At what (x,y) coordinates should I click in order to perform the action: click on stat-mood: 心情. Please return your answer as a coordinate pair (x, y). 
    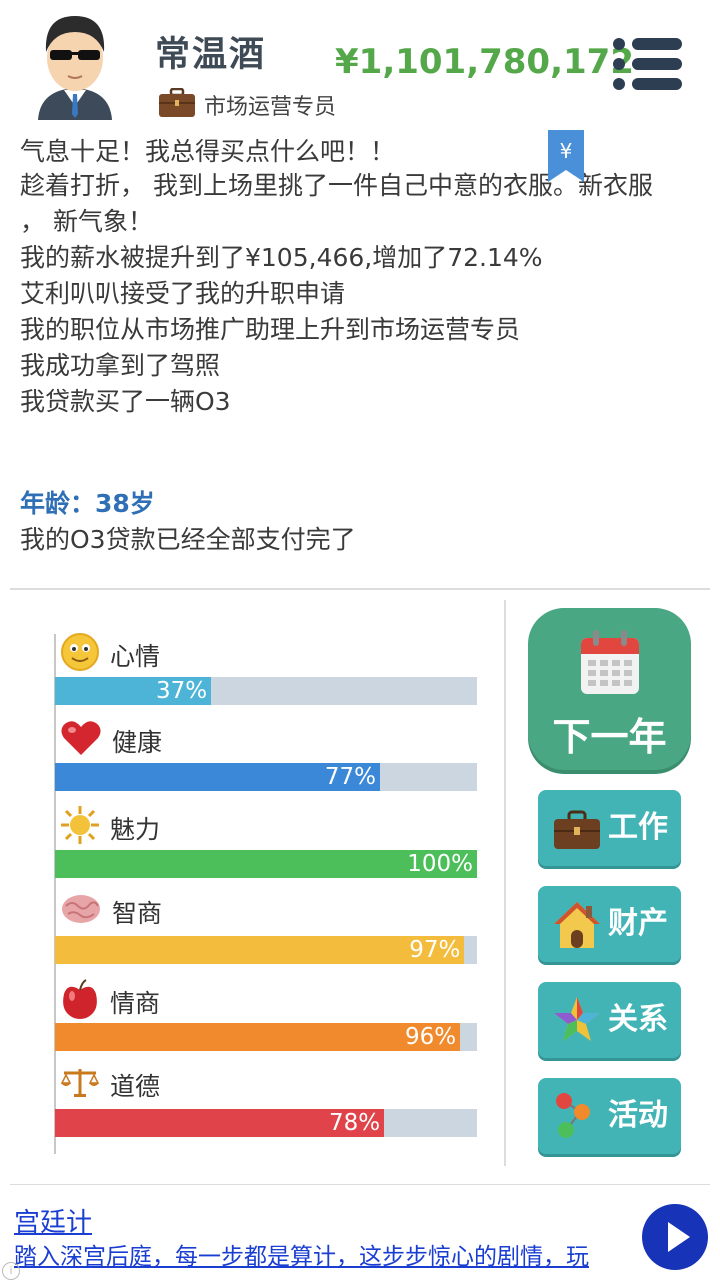
    Looking at the image, I should click on (110, 655).